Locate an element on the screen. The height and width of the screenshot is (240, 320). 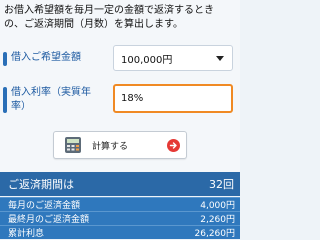
total-interest-label: 累計利息 is located at coordinates (26, 234).